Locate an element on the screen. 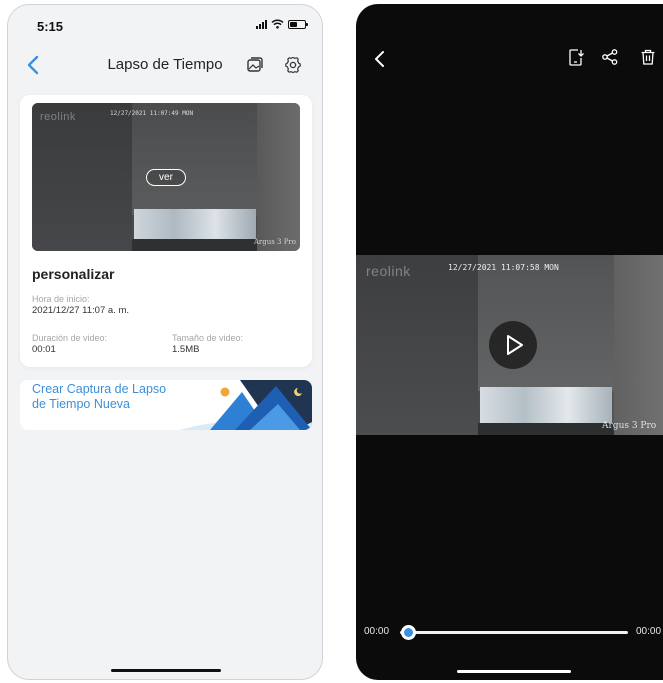  trash-icon is located at coordinates (648, 57).